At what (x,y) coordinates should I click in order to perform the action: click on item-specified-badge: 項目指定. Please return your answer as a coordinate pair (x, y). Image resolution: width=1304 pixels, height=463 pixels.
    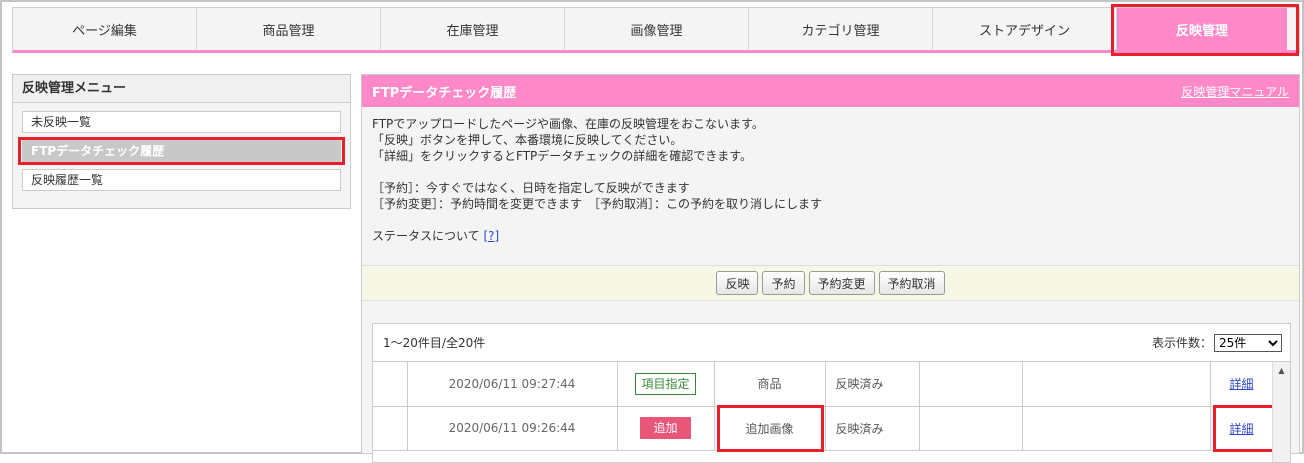
    Looking at the image, I should click on (665, 383).